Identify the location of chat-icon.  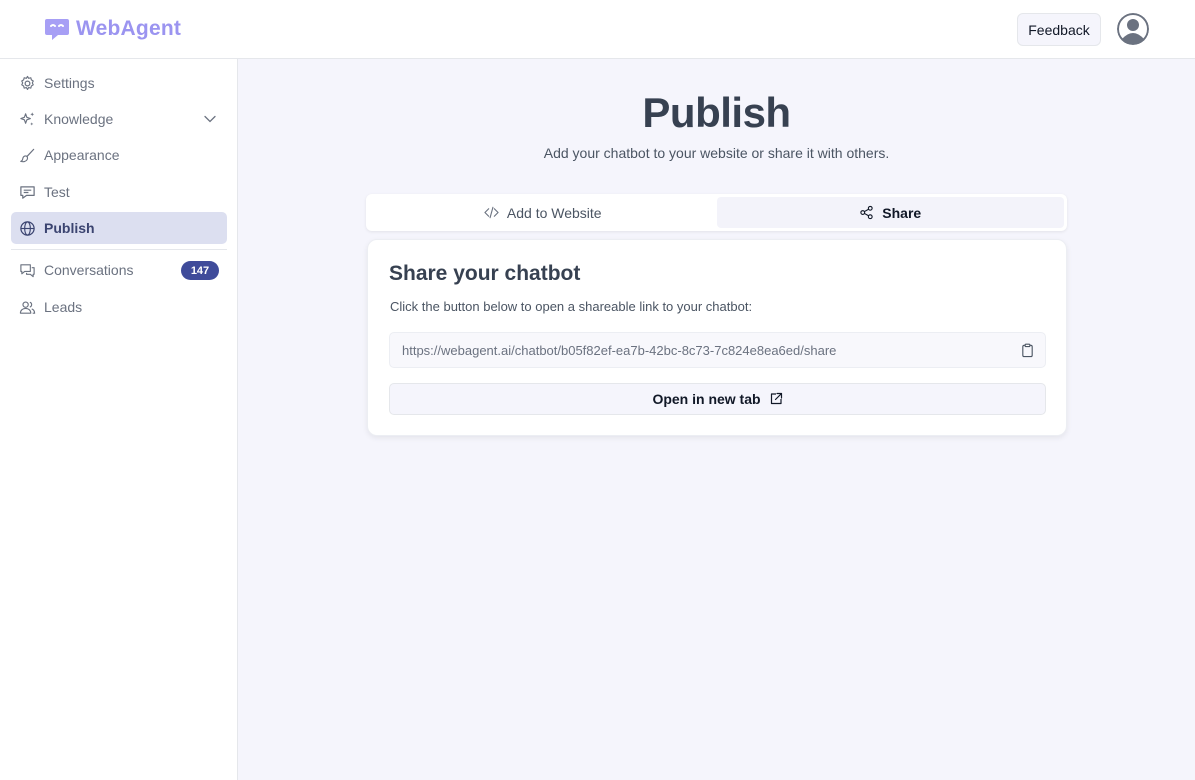
(27, 192).